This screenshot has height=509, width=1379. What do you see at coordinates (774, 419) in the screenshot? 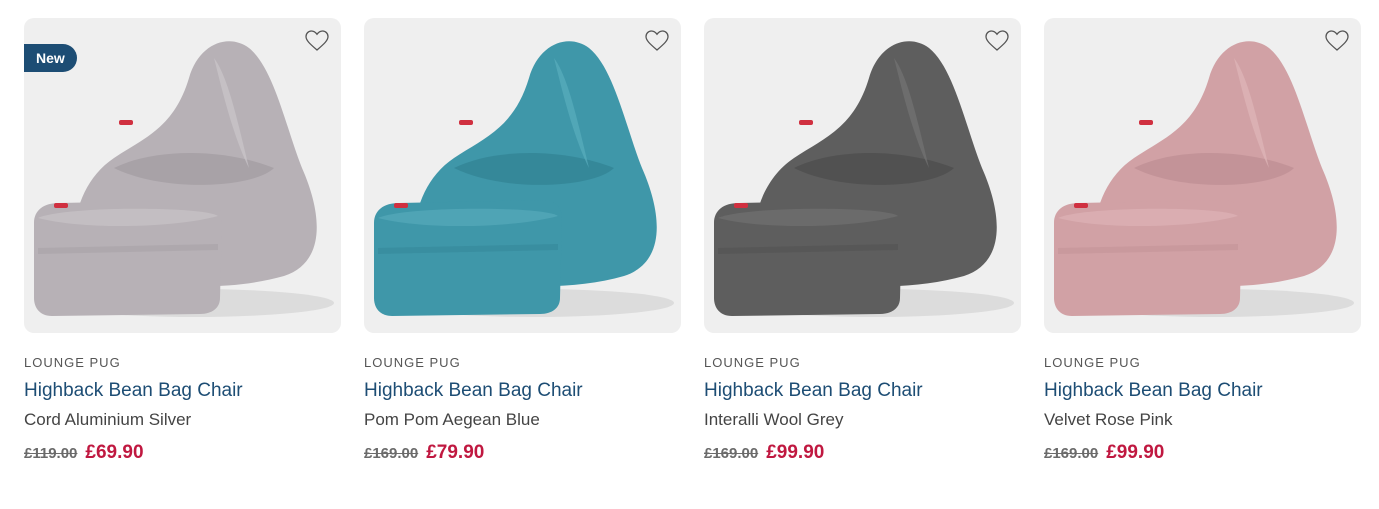
I see `variant-label: Interalli Wool Grey` at bounding box center [774, 419].